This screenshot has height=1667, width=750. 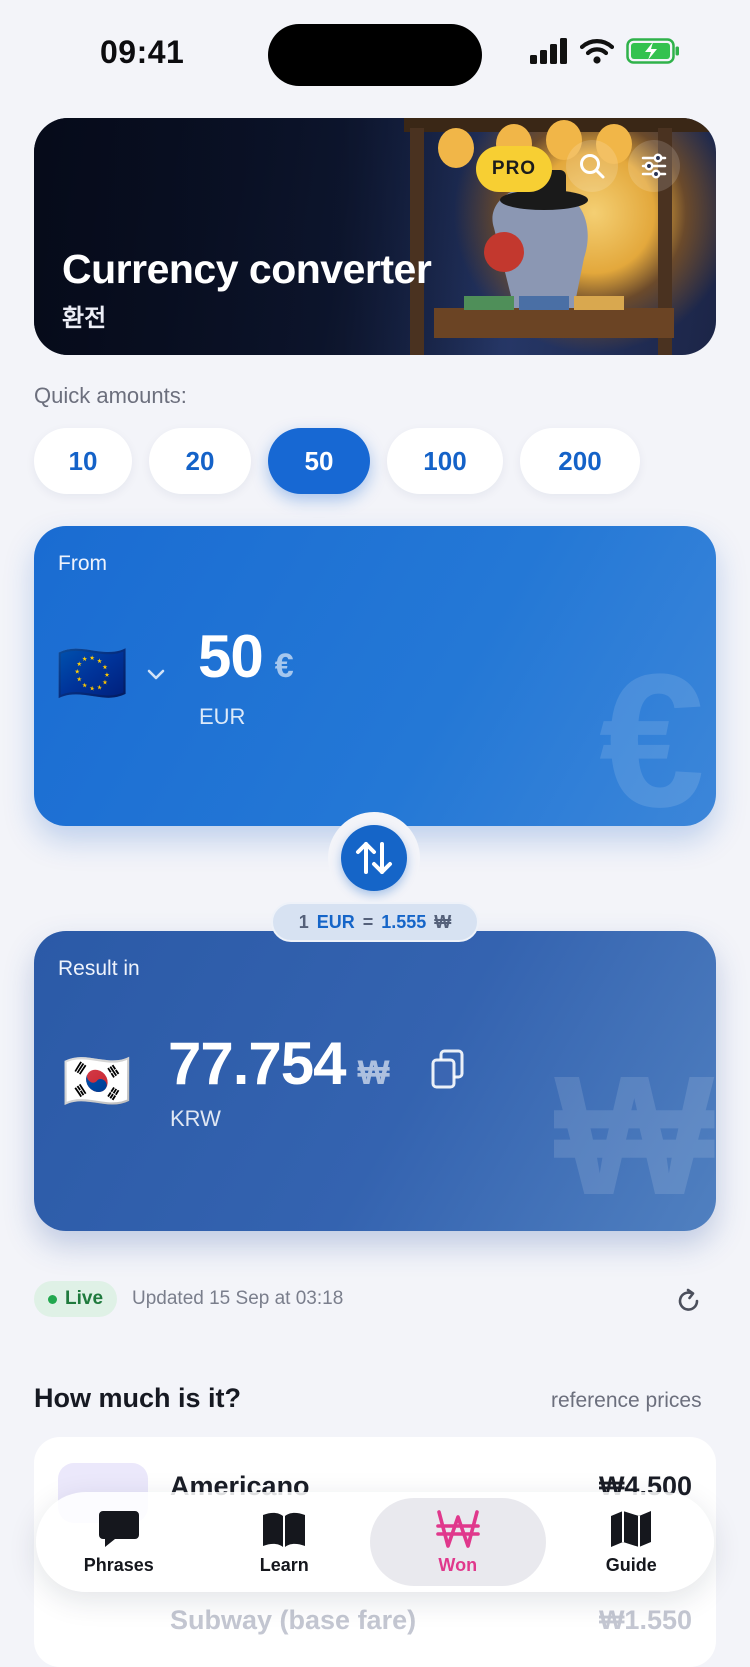 I want to click on page-title: Currency converter, so click(x=247, y=269).